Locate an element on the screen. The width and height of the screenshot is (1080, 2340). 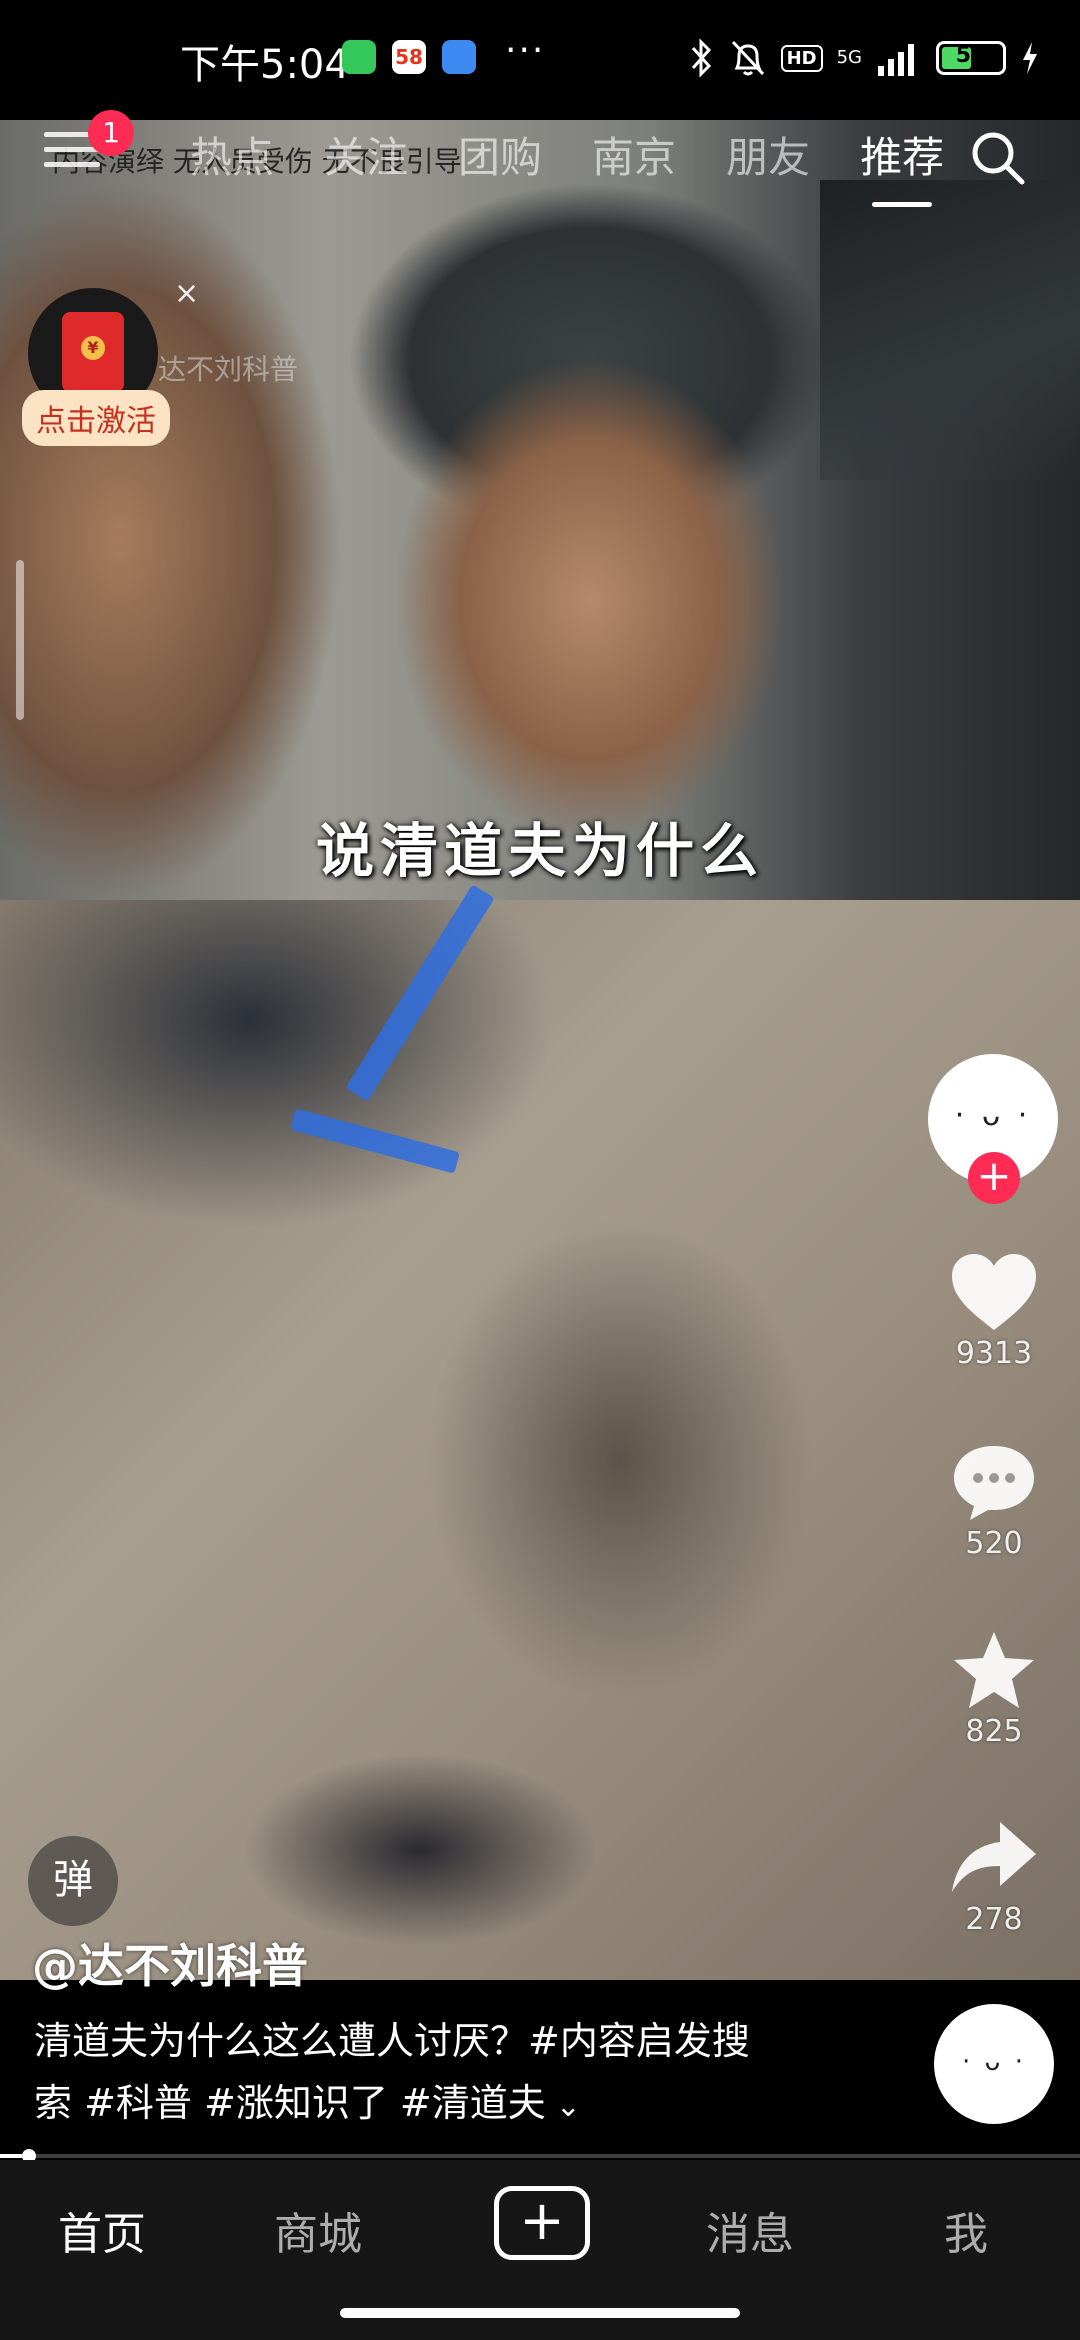
top-nav: 1 热点 关注 团购 南京 朋友 推荐 is located at coordinates (540, 160).